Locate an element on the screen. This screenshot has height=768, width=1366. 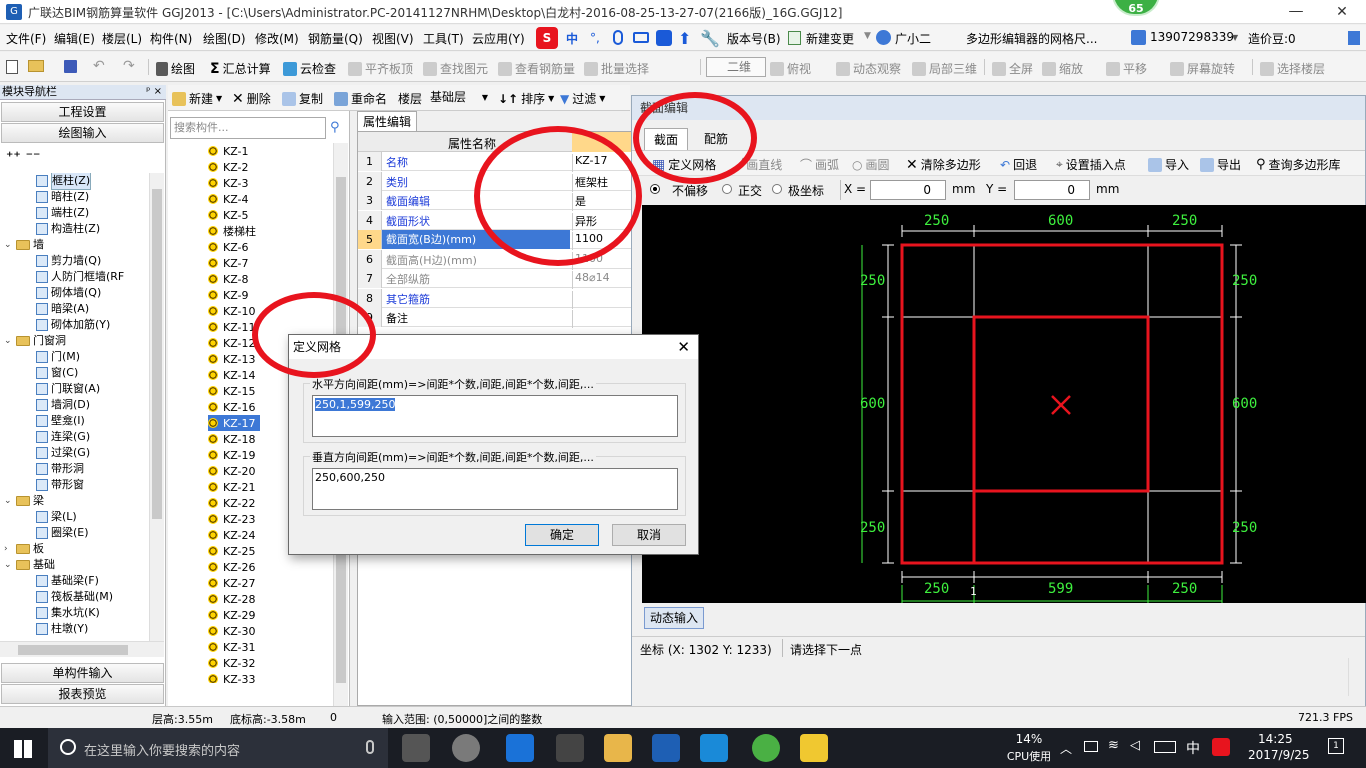
windows-start-icon is located at coordinates (23, 749).